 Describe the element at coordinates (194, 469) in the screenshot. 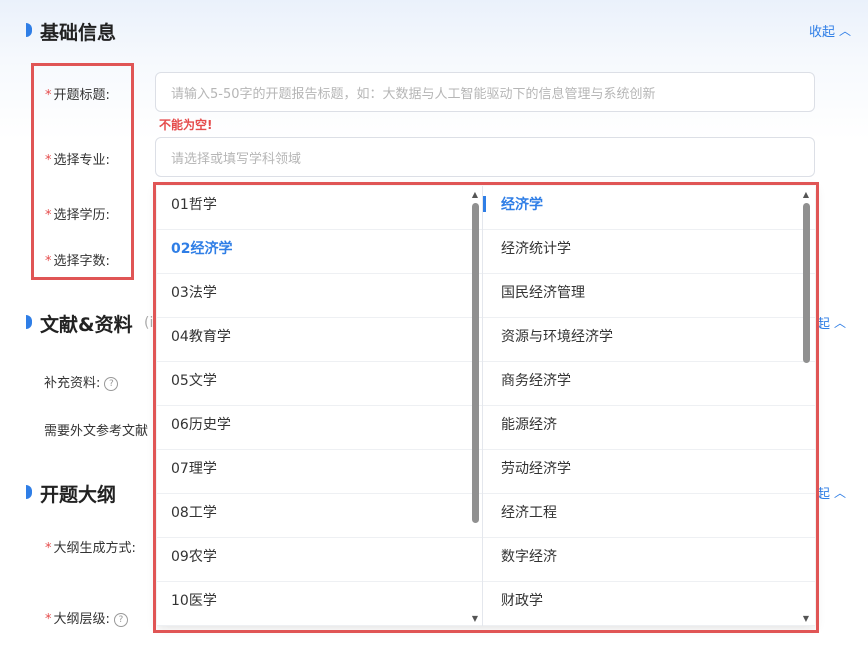

I see `discipline-option-label: 07理学` at that location.